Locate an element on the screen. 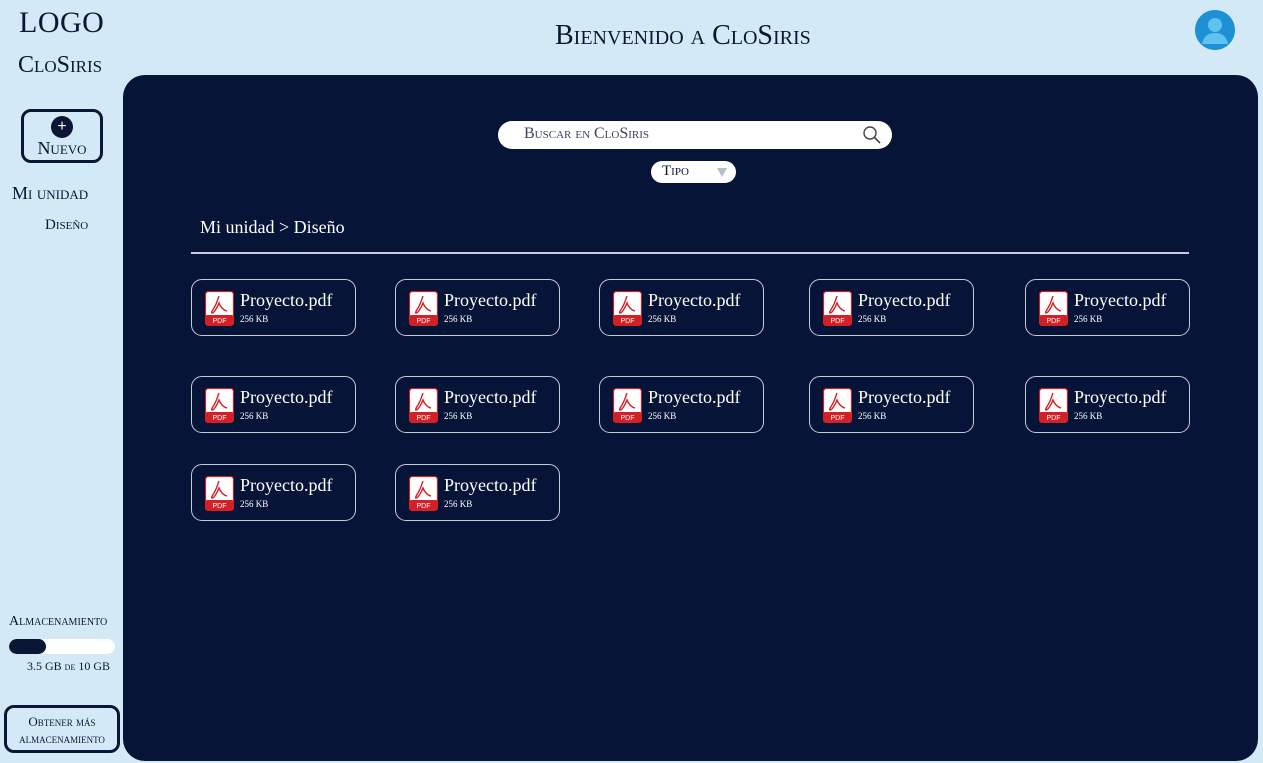  storage-bar-fill is located at coordinates (28, 646).